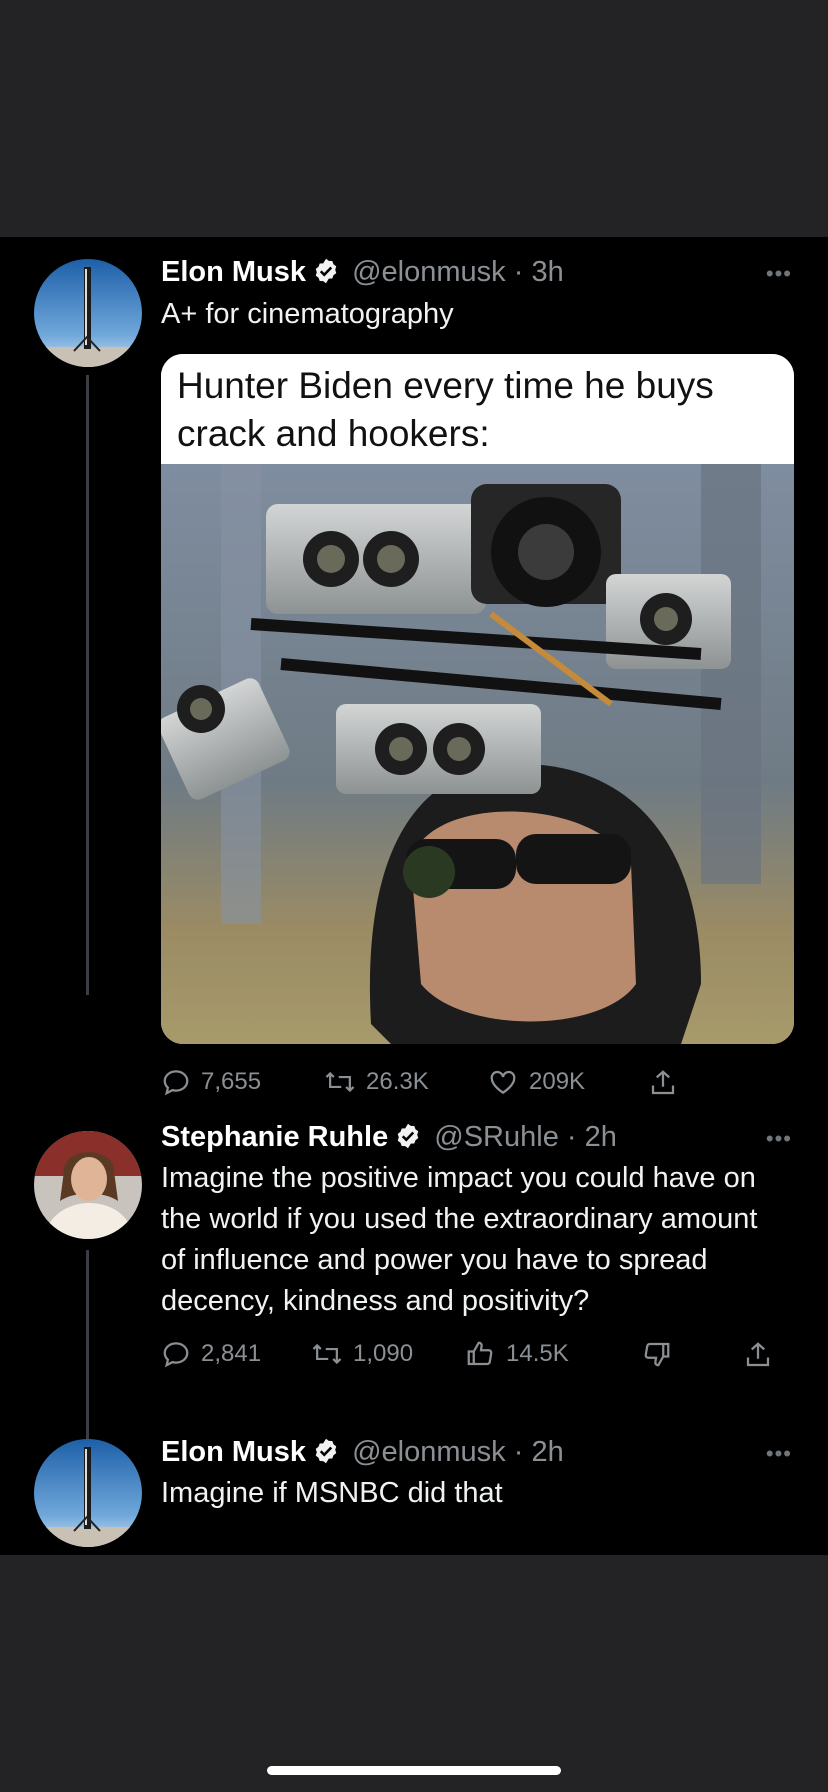  Describe the element at coordinates (557, 1081) in the screenshot. I see `like-count: 209K` at that location.